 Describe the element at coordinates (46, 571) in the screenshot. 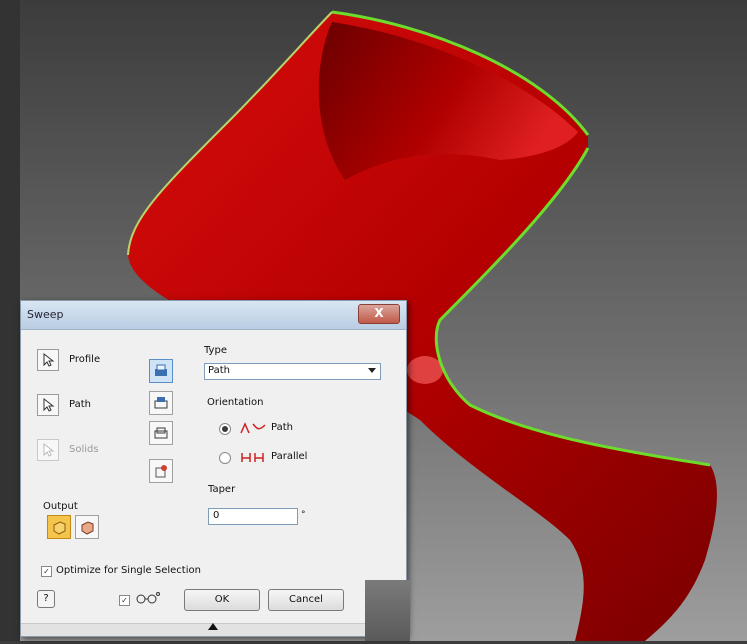

I see `optimize-checkbox: ✓` at that location.